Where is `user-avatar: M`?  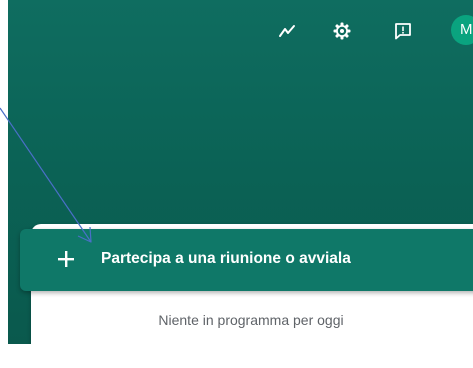 user-avatar: M is located at coordinates (462, 30).